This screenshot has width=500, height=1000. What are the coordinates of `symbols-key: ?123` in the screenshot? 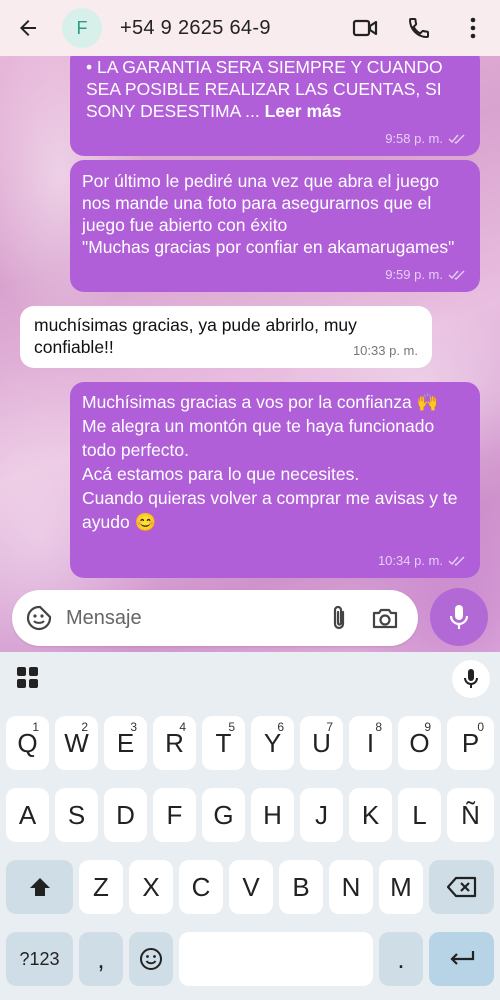 It's located at (39, 959).